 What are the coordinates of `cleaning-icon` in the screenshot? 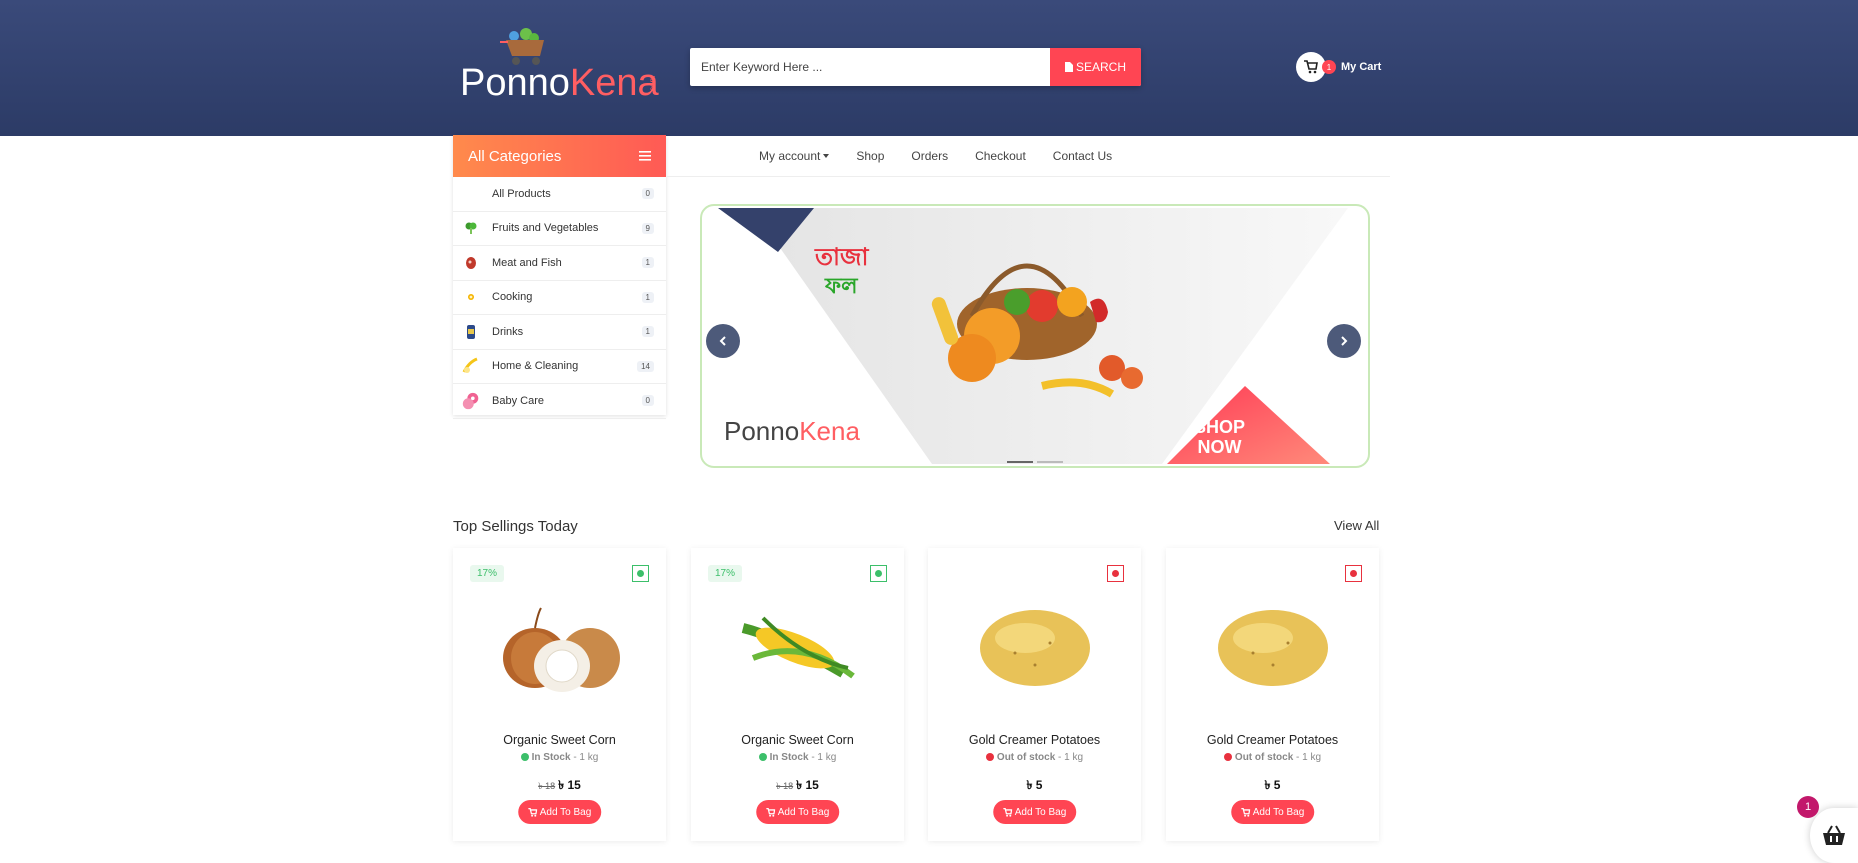 It's located at (471, 366).